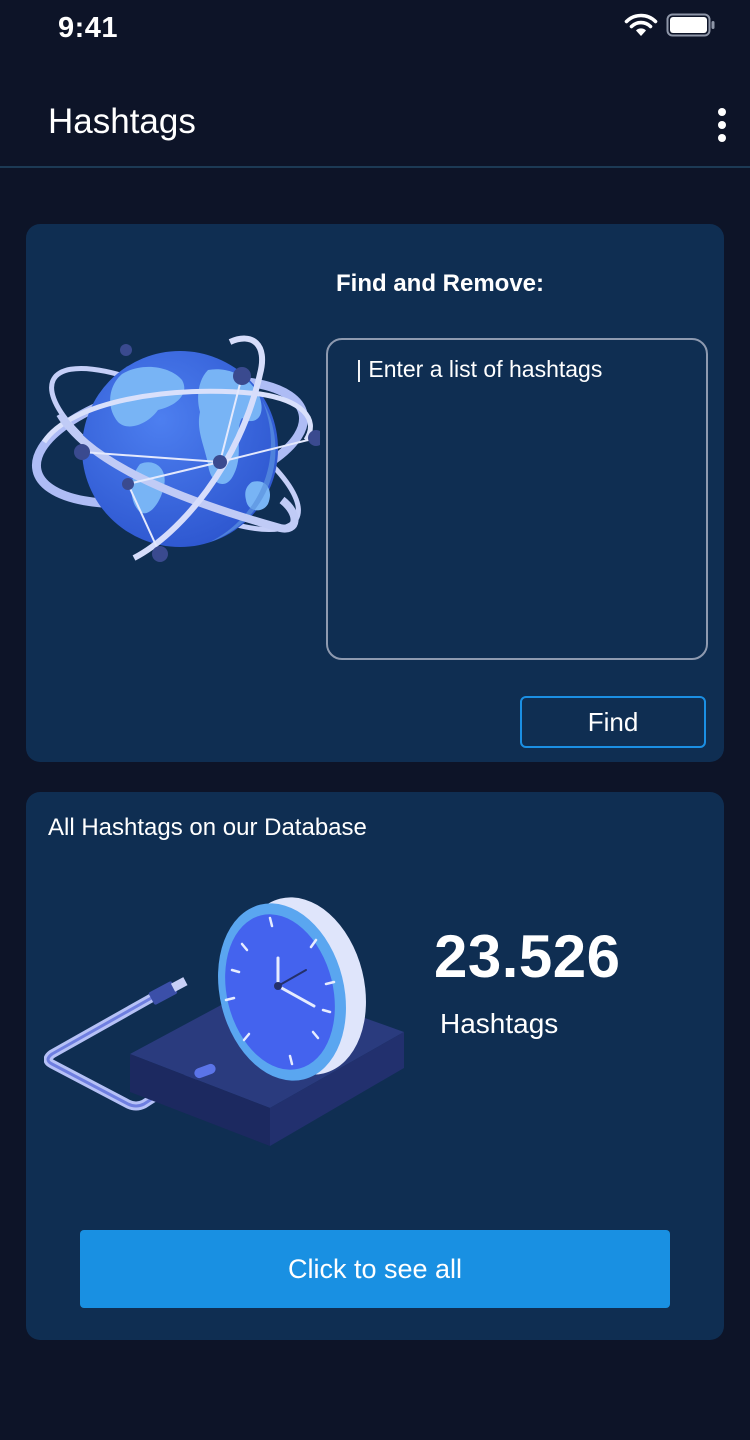  Describe the element at coordinates (207, 827) in the screenshot. I see `database-title: All Hashtags on our Database` at that location.